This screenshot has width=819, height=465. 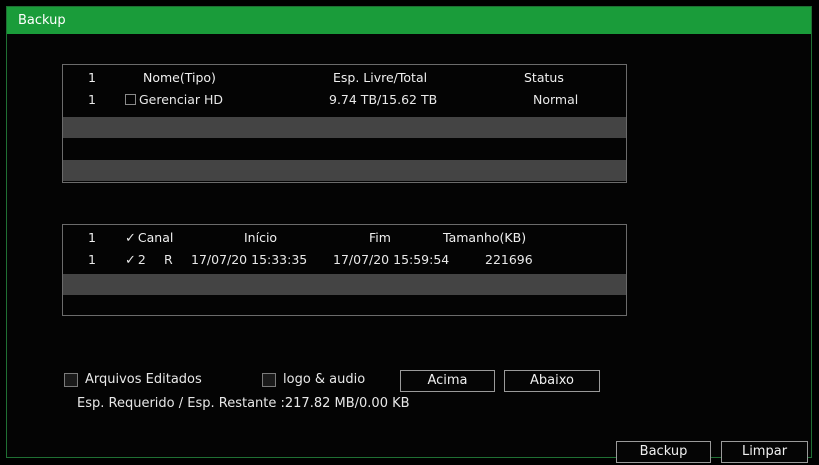 What do you see at coordinates (141, 259) in the screenshot?
I see `row-channel-number: 2` at bounding box center [141, 259].